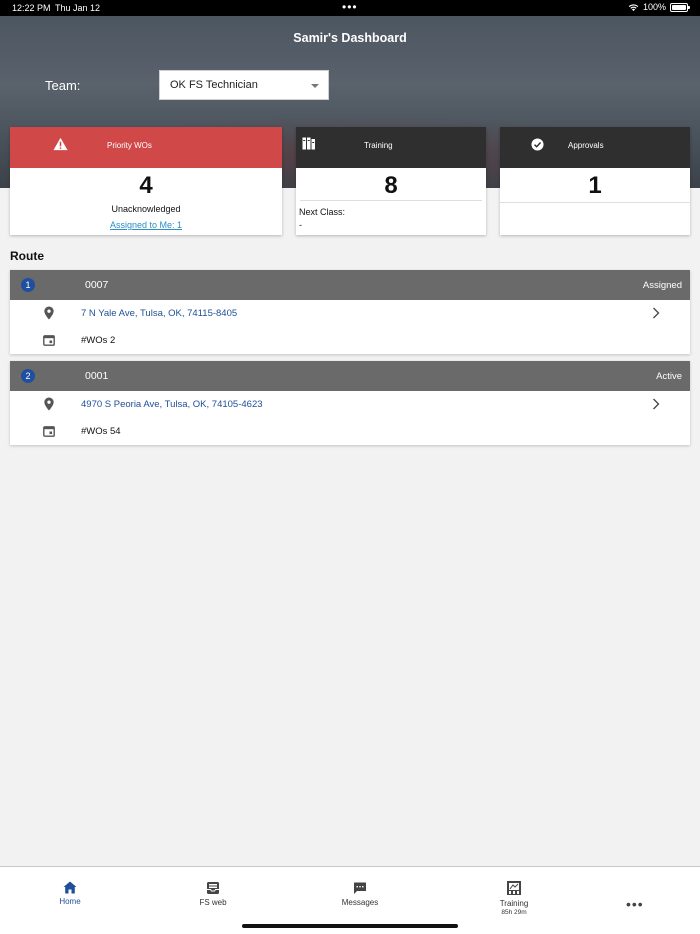 The width and height of the screenshot is (700, 934). Describe the element at coordinates (669, 376) in the screenshot. I see `route-stop-status: Active` at that location.